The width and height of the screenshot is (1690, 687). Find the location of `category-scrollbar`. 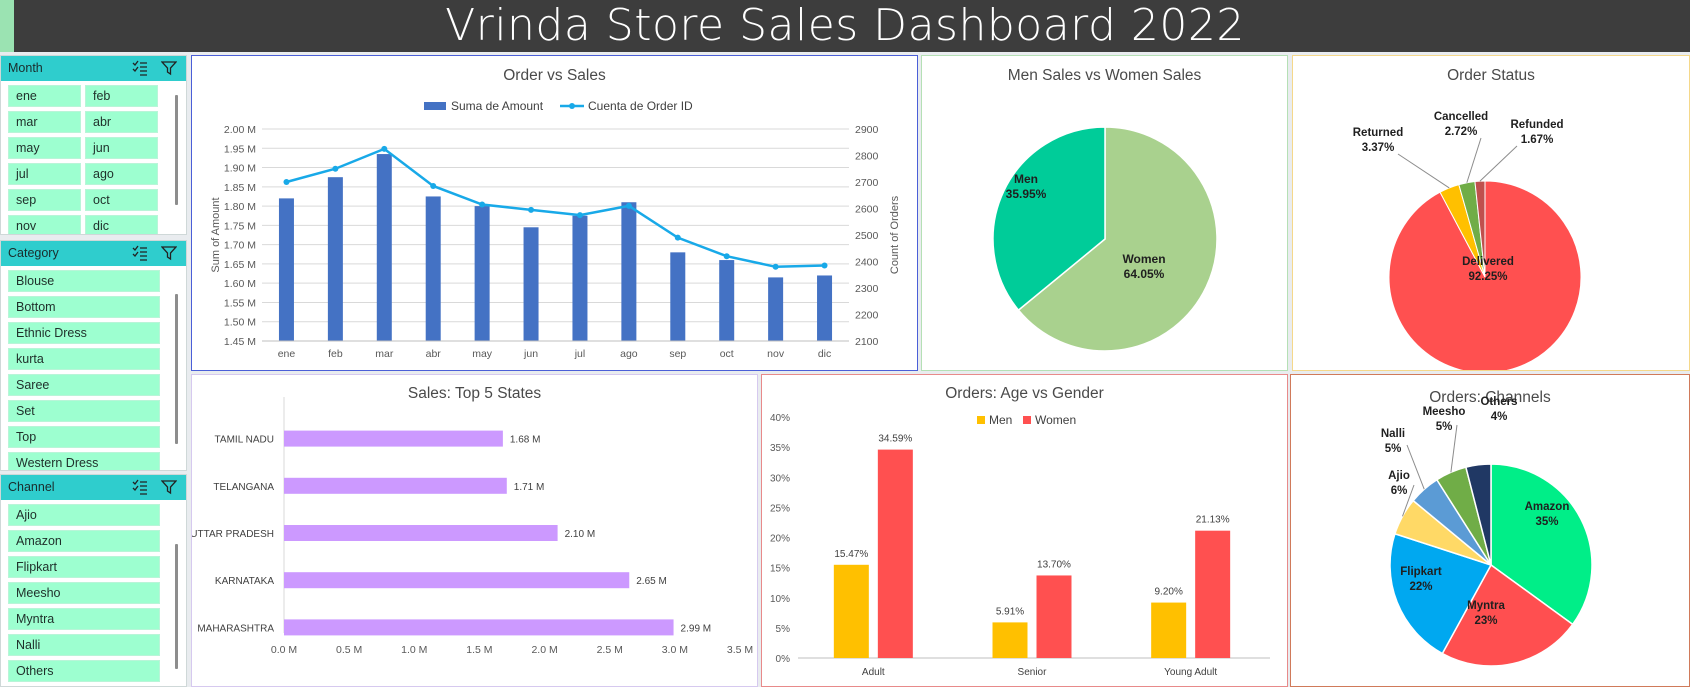

category-scrollbar is located at coordinates (177, 368).